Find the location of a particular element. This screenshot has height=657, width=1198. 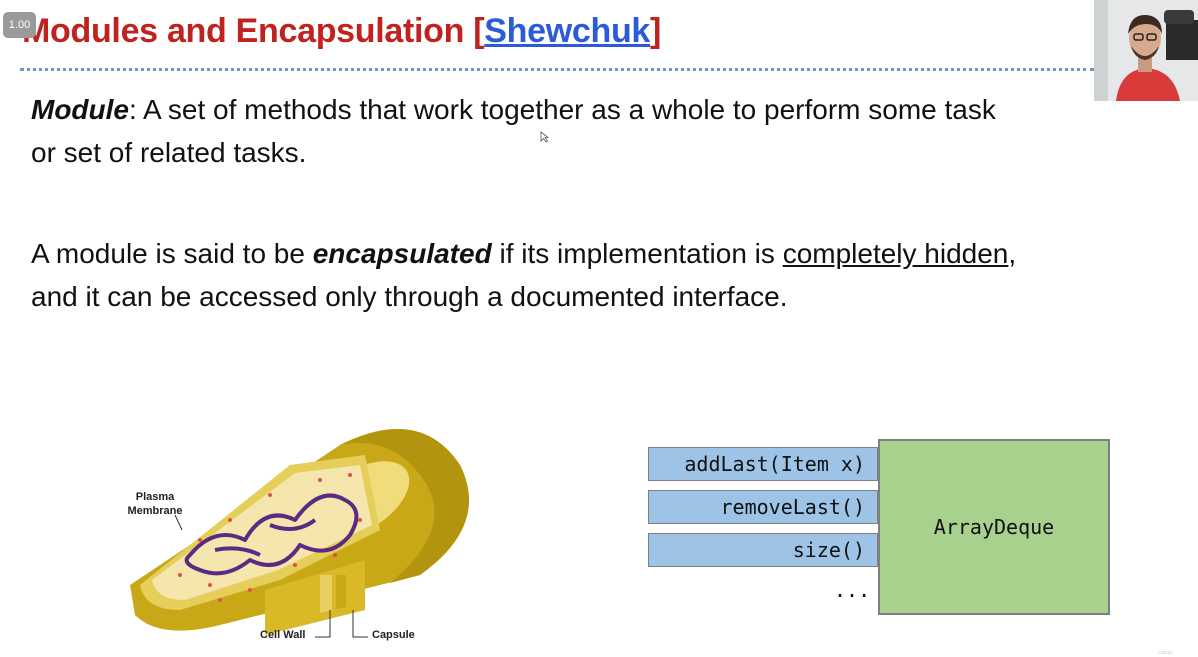

presenter-image is located at coordinates (1146, 50).